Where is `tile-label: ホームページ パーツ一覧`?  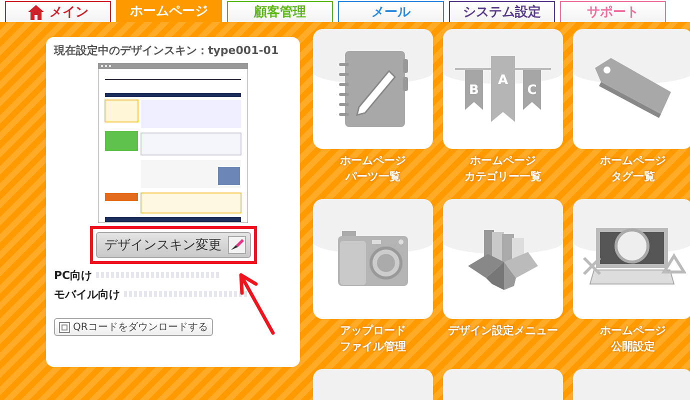
tile-label: ホームページ パーツ一覧 is located at coordinates (373, 169).